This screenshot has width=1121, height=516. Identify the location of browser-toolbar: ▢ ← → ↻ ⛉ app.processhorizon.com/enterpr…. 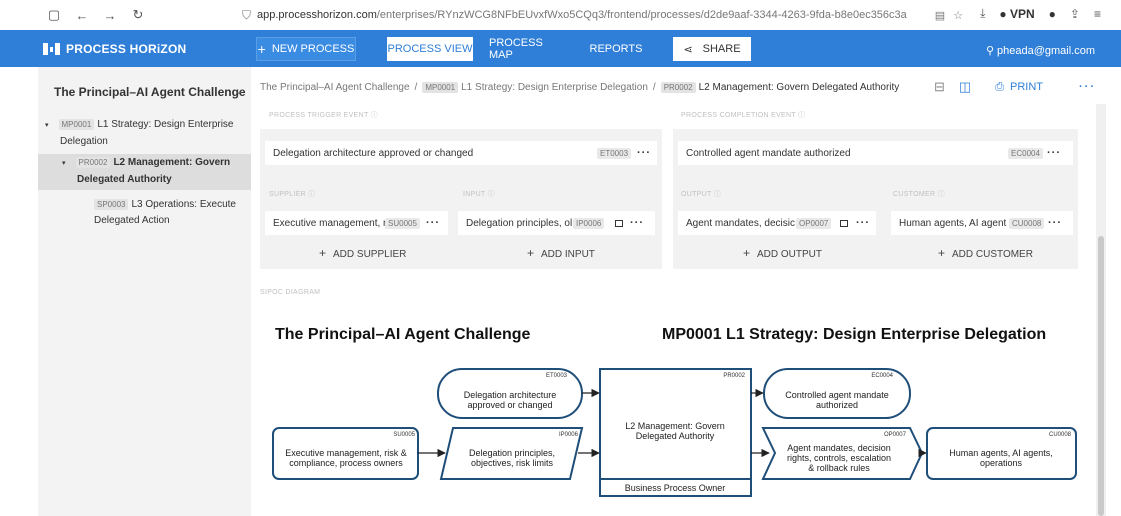
(560, 15).